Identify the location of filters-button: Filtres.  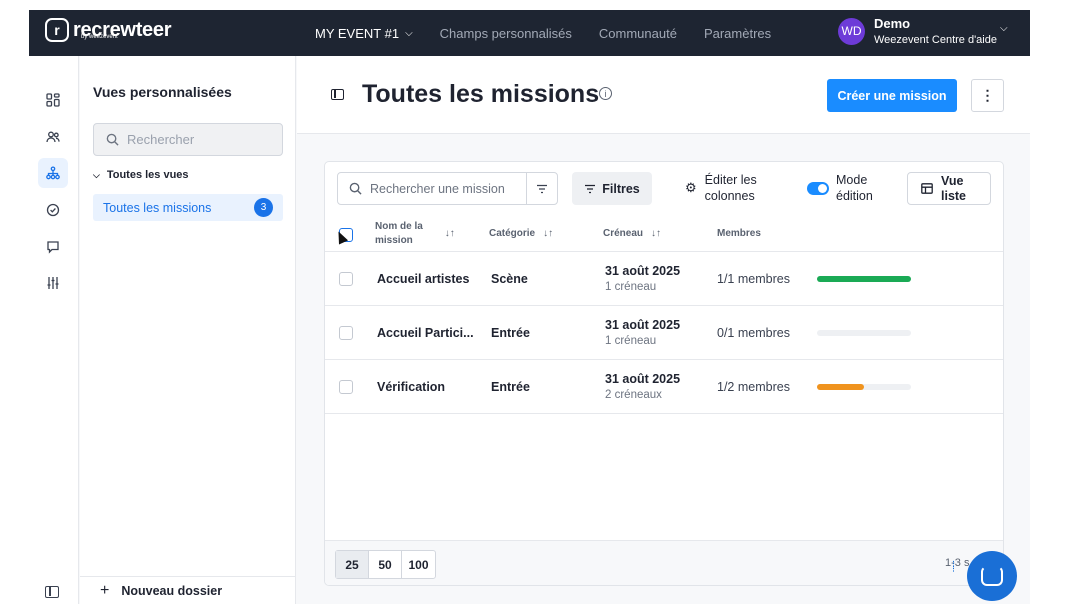
(612, 188).